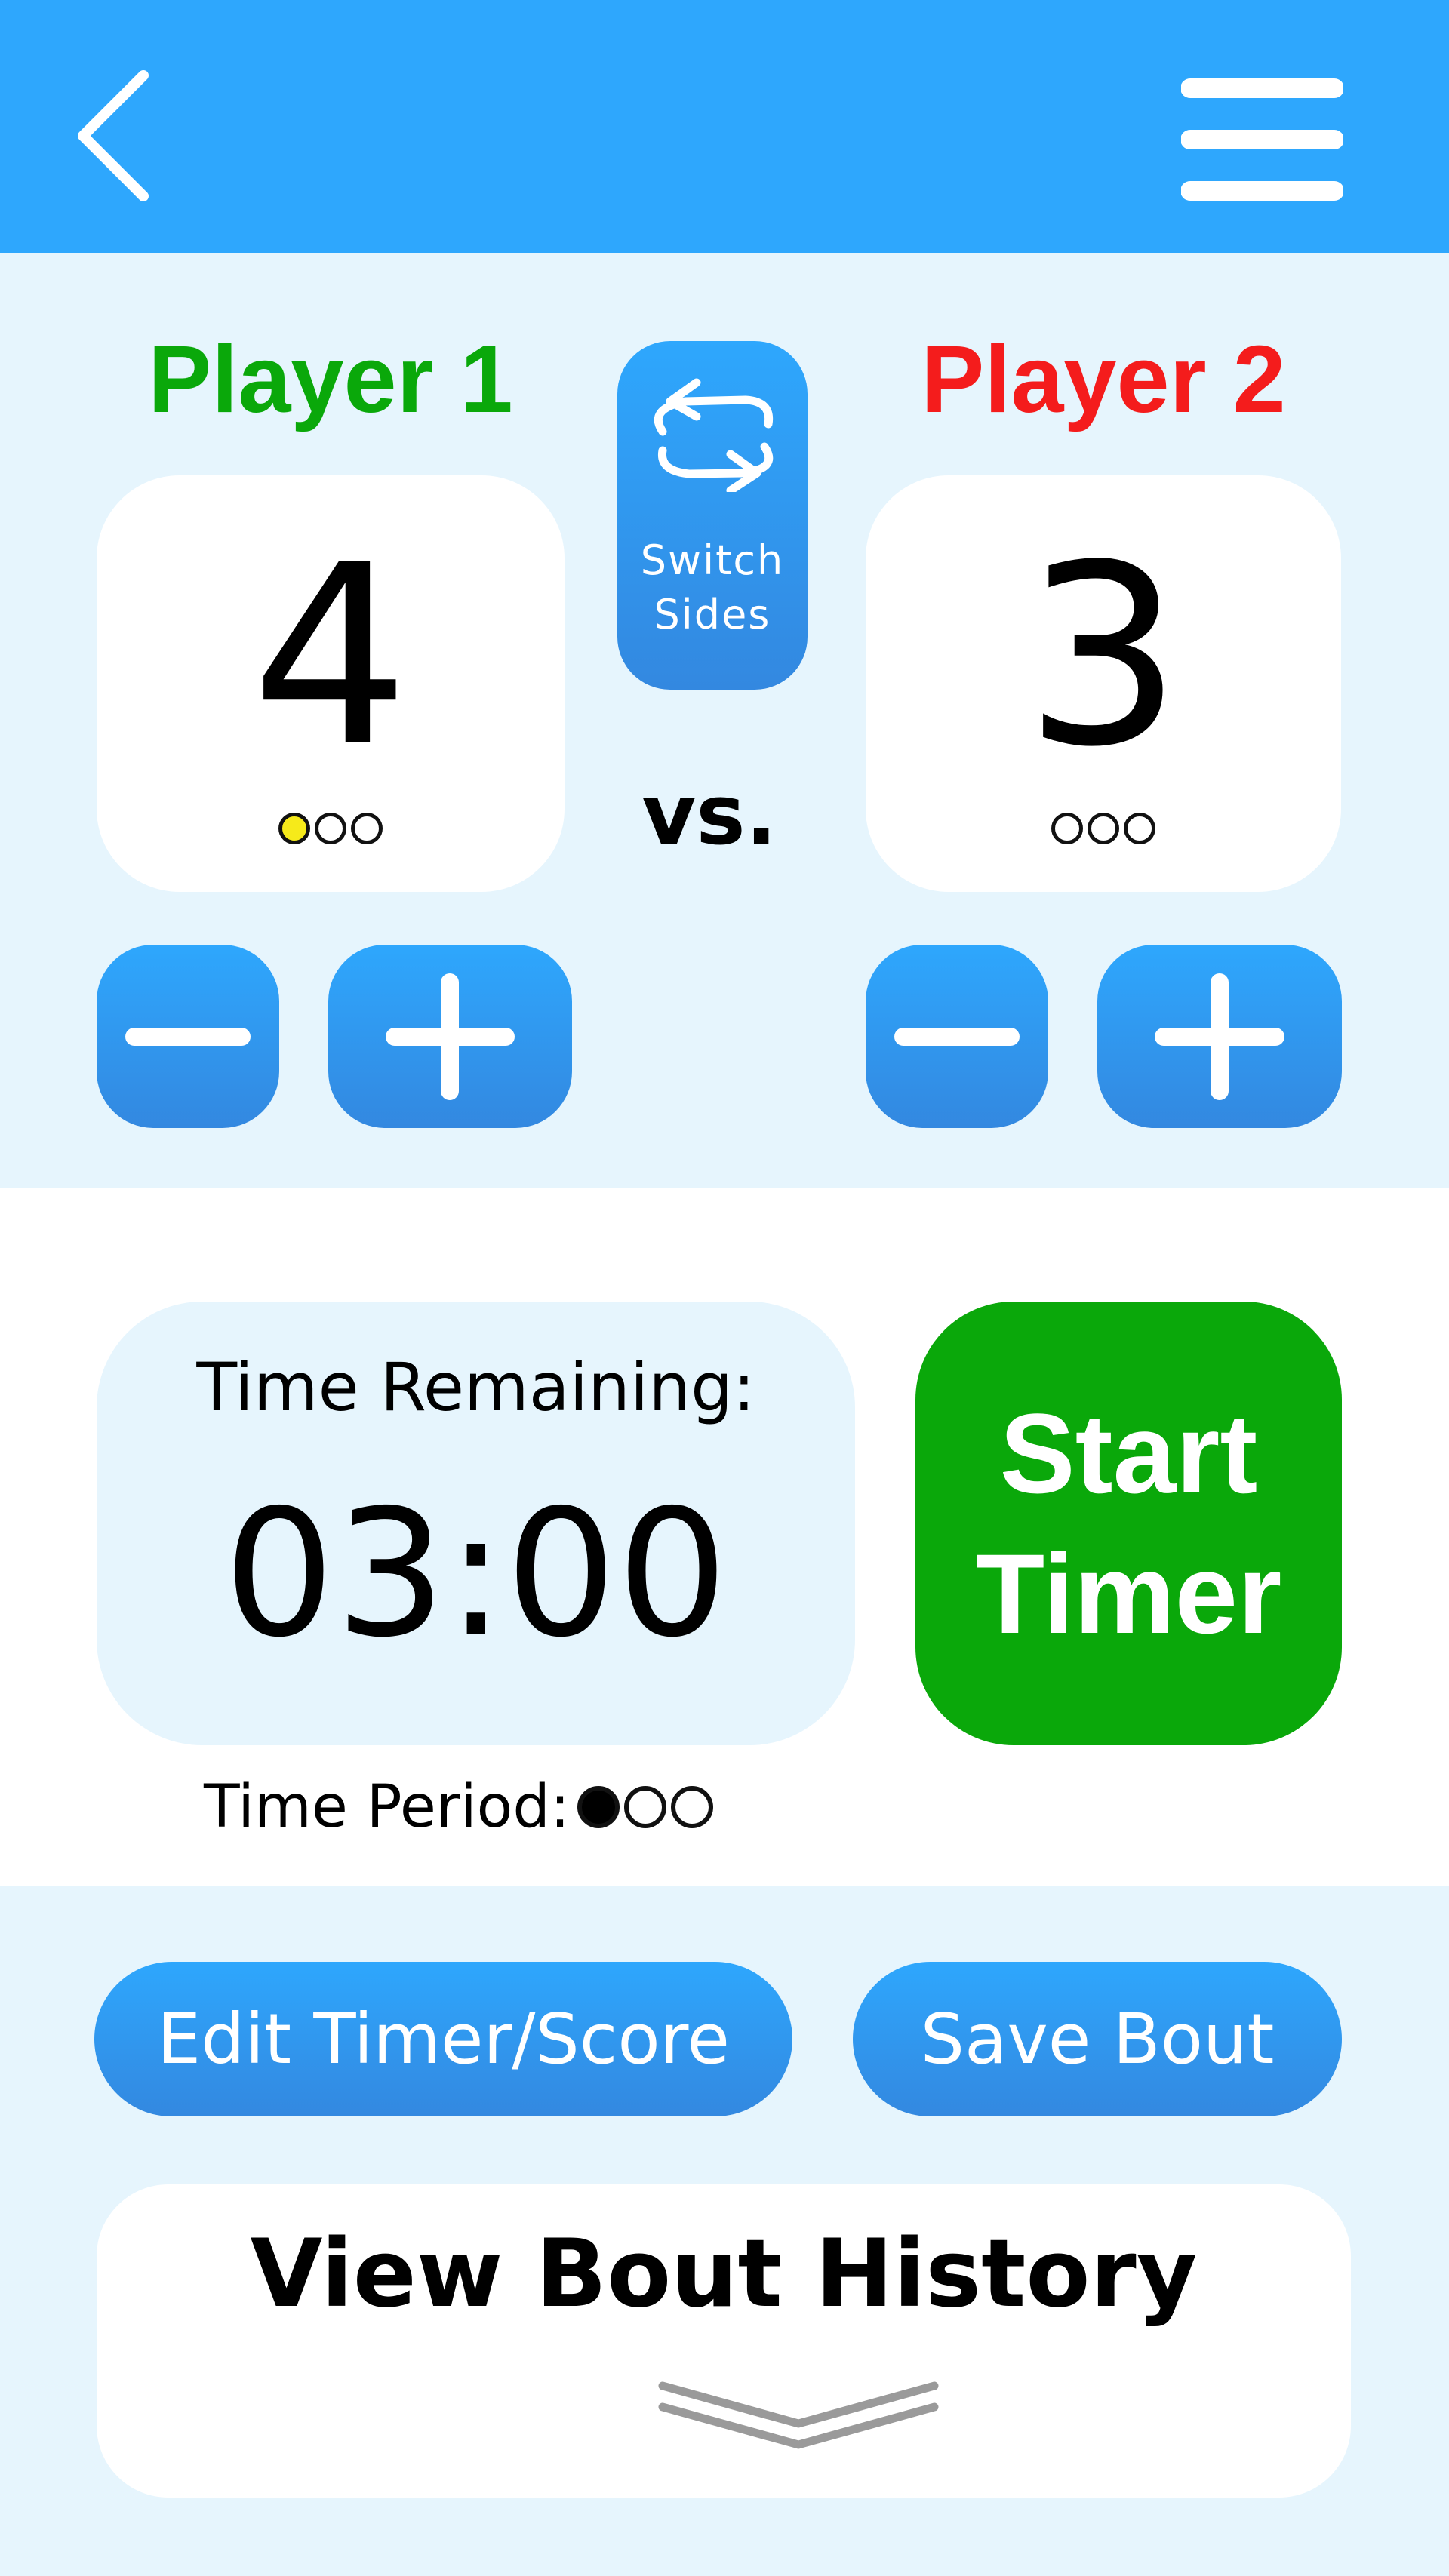  I want to click on edit-timer-score-label: Edit Timer/Score, so click(443, 2039).